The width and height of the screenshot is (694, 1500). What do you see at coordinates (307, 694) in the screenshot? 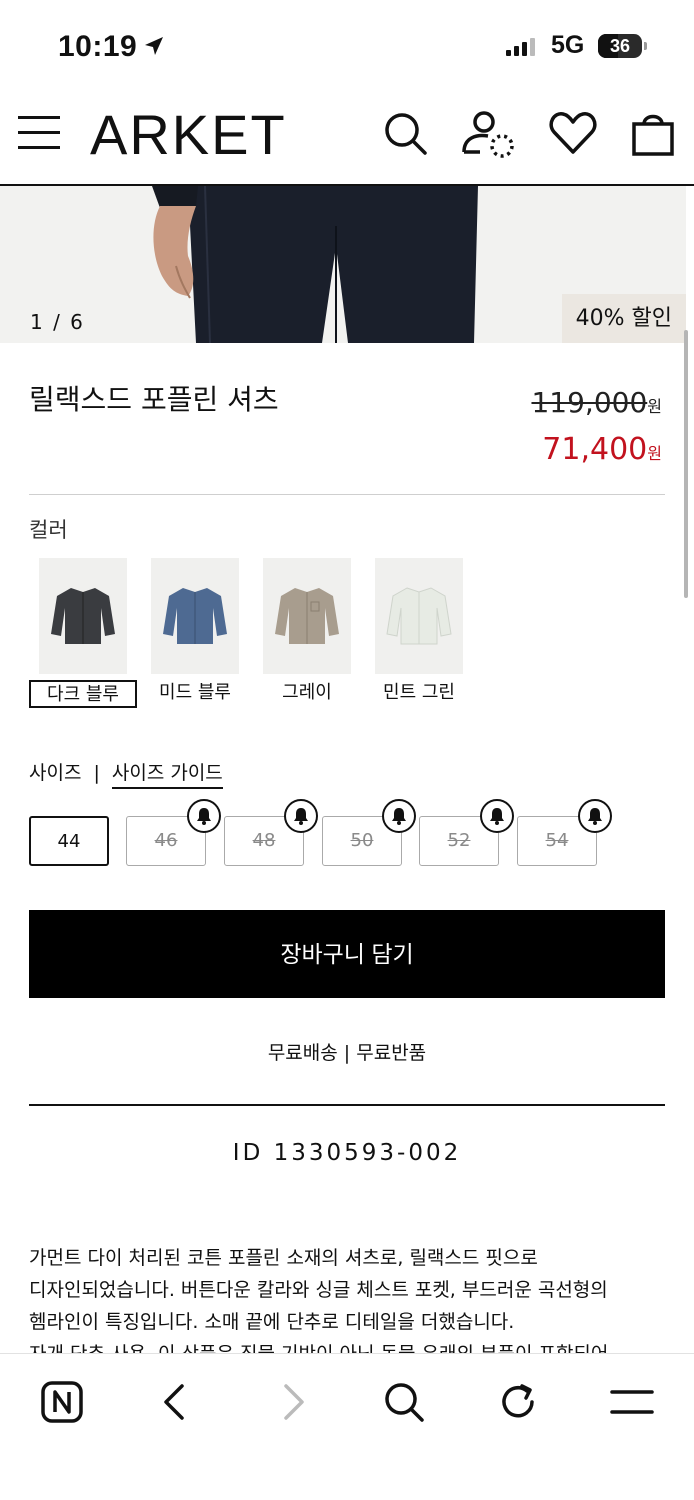
I see `color-option-label: 그레이` at bounding box center [307, 694].